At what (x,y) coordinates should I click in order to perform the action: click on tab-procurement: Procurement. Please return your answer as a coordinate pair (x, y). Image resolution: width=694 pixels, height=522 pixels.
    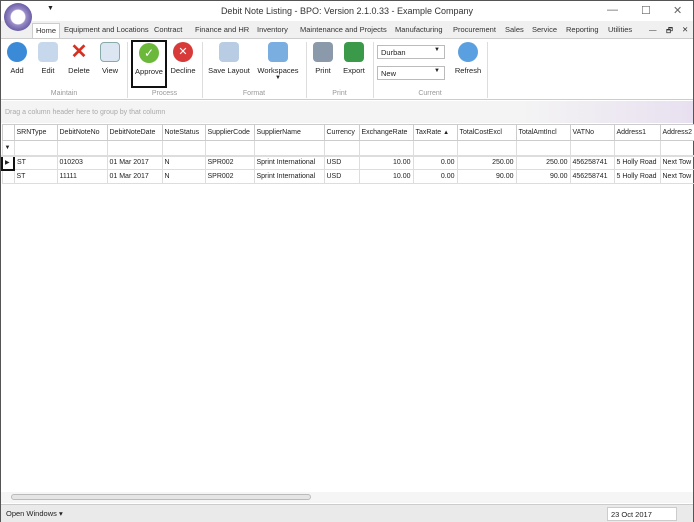
    Looking at the image, I should click on (474, 30).